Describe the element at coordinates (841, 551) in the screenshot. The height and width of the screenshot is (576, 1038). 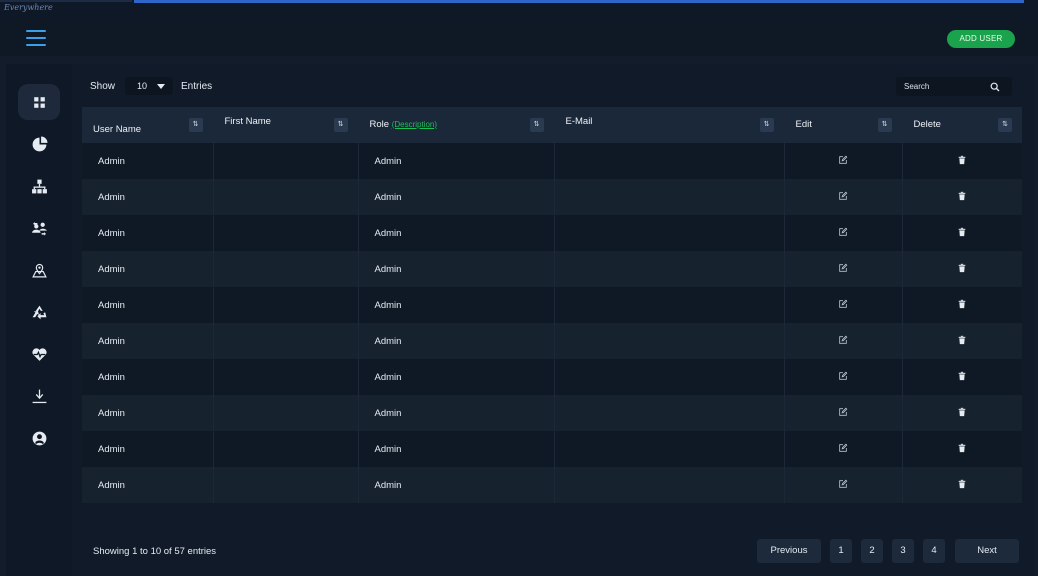
I see `page-button-1: 1` at that location.